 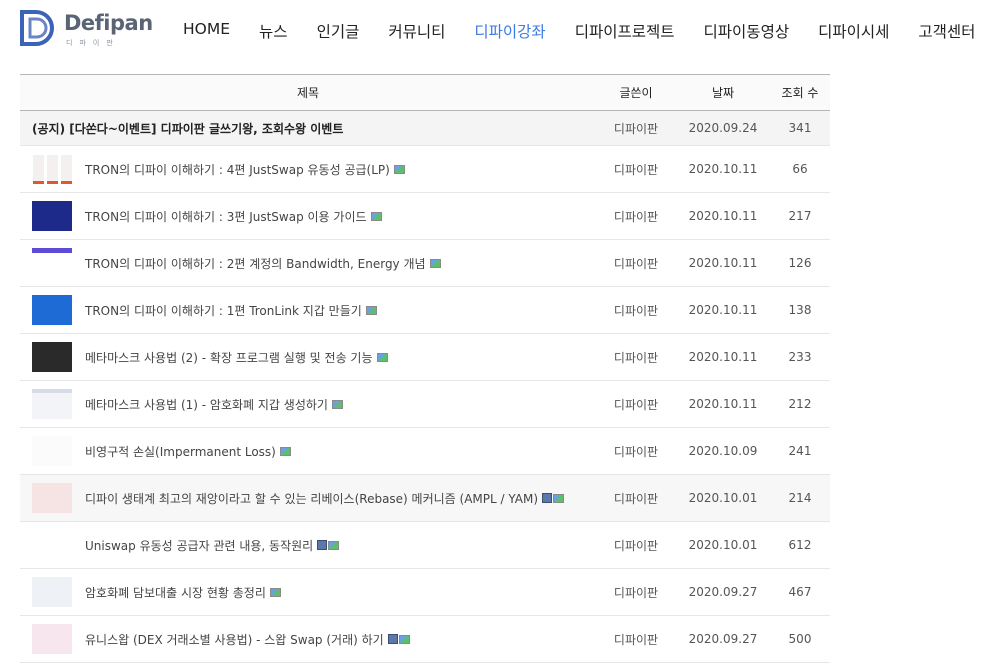 What do you see at coordinates (853, 31) in the screenshot?
I see `nav-item-7: 디파이시세` at bounding box center [853, 31].